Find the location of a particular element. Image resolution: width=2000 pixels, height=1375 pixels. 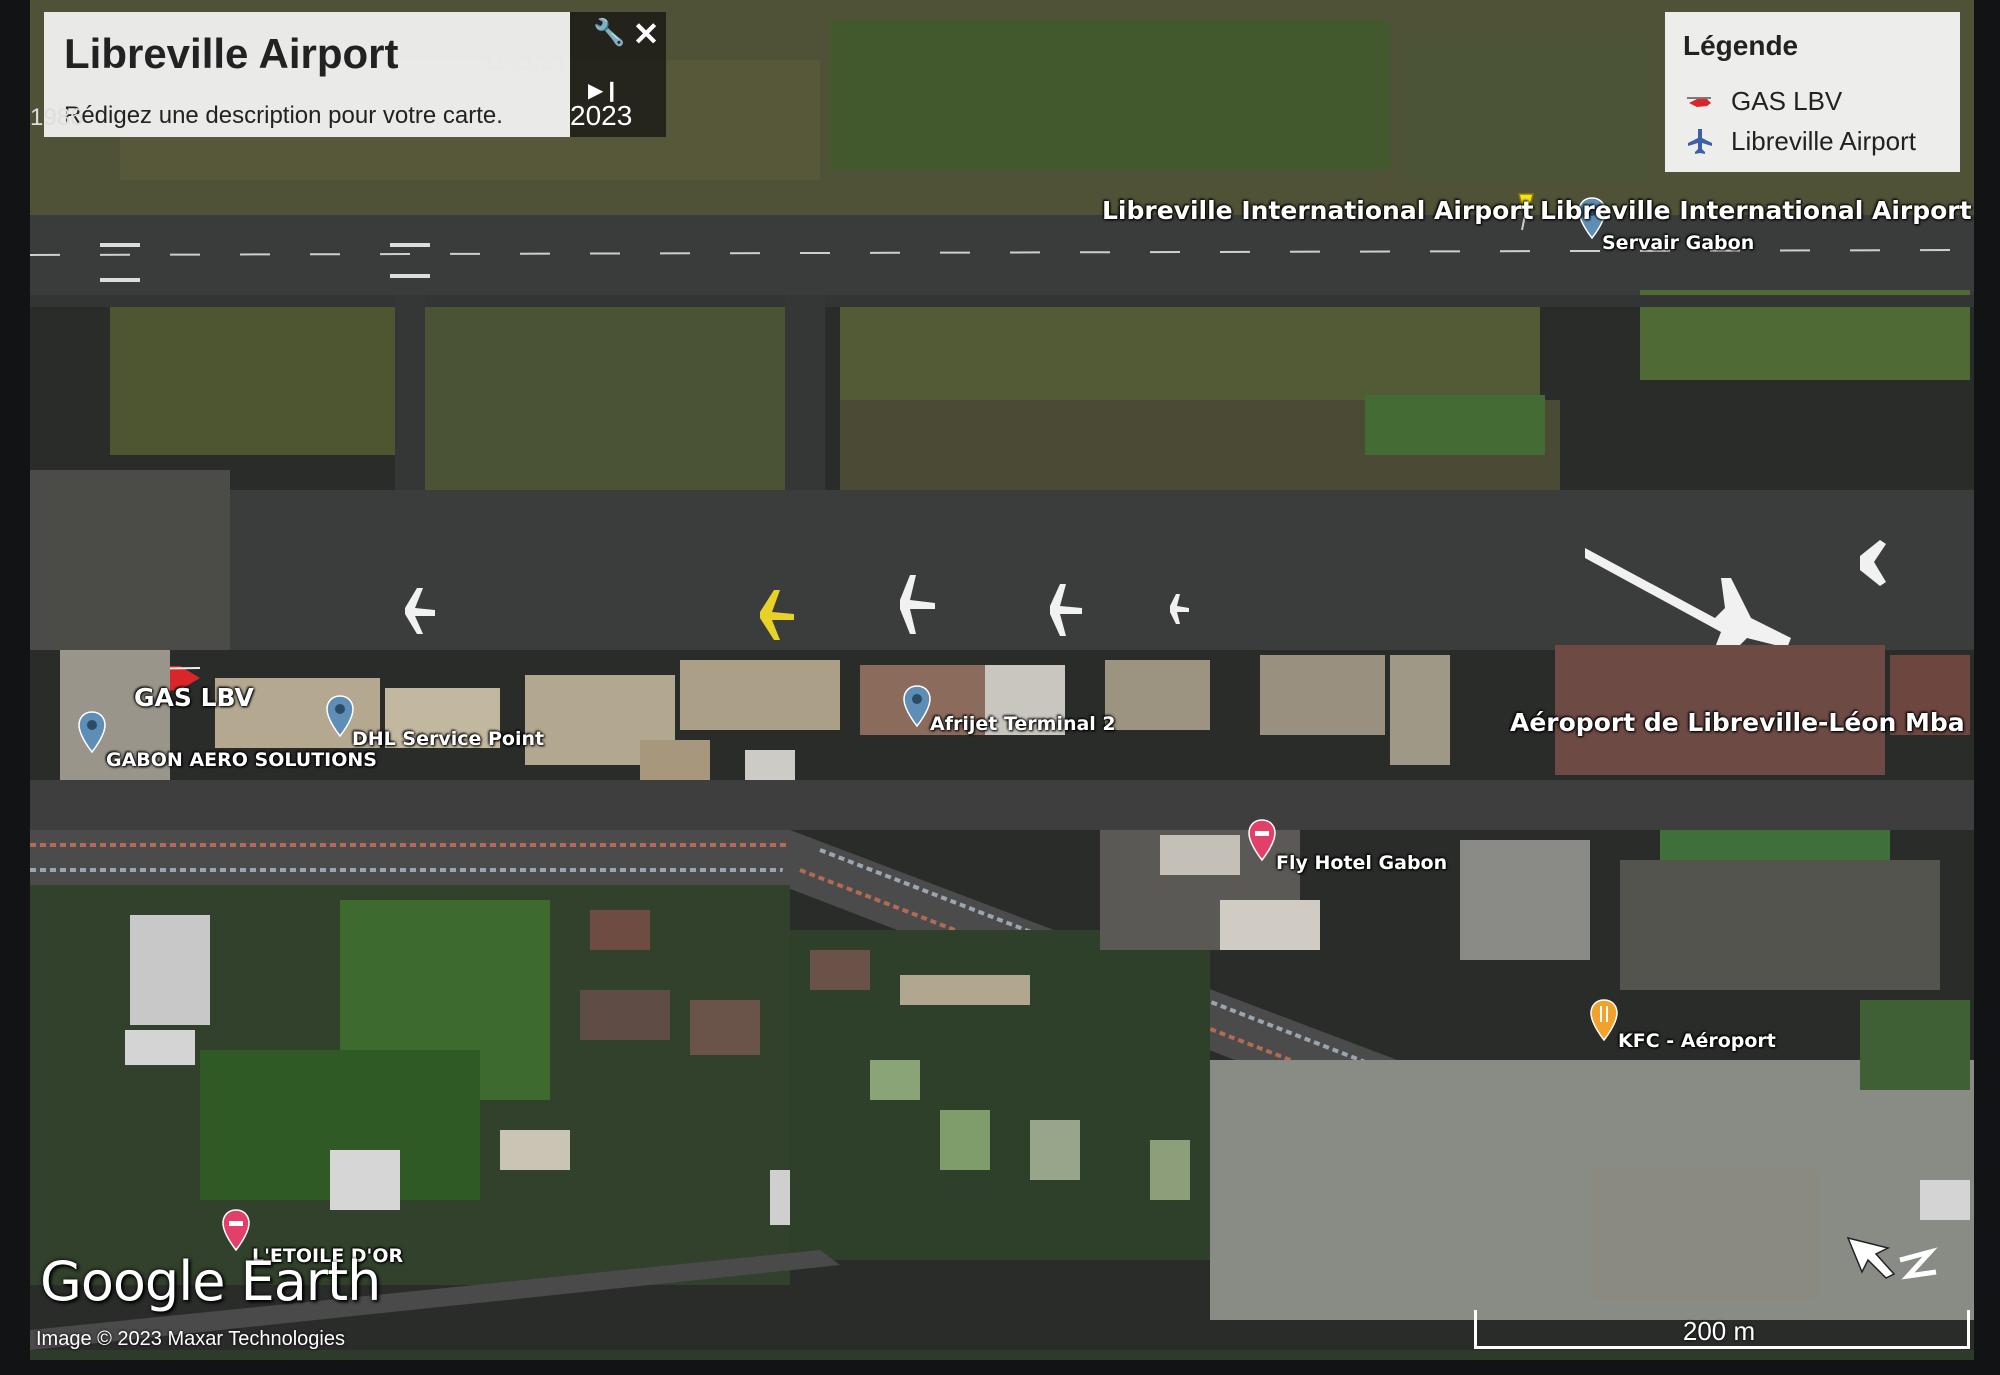

map-label-aeroport-de-libreville: Aéroport de Libreville-Léon Mba is located at coordinates (1737, 722).